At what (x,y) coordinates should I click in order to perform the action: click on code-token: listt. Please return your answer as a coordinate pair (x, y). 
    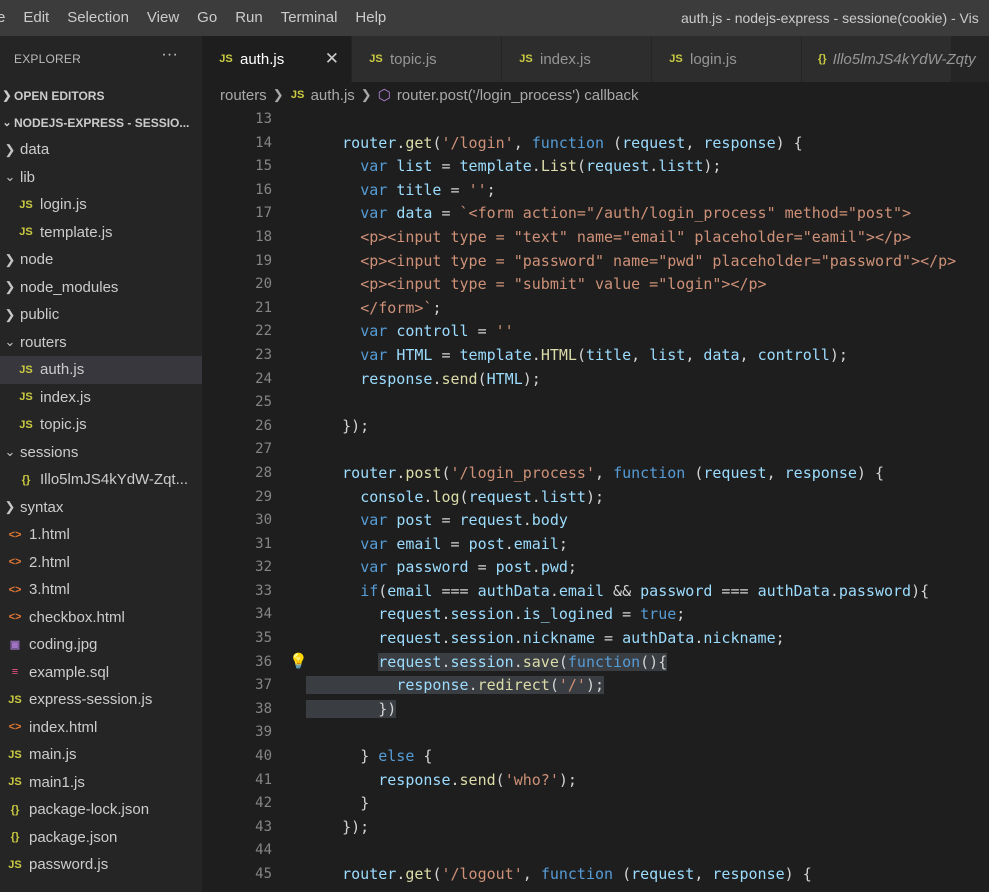
    Looking at the image, I should click on (563, 496).